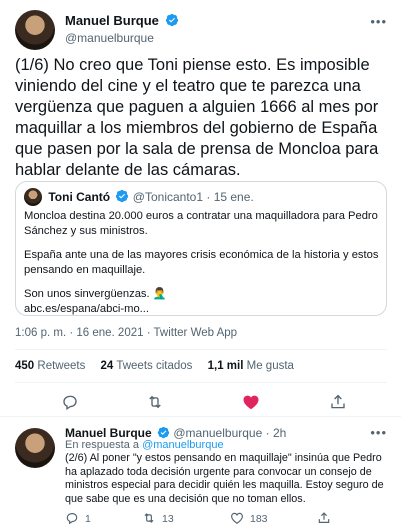 Image resolution: width=401 pixels, height=530 pixels. I want to click on in-reply-to: En respuesta a @manuelburque, so click(144, 445).